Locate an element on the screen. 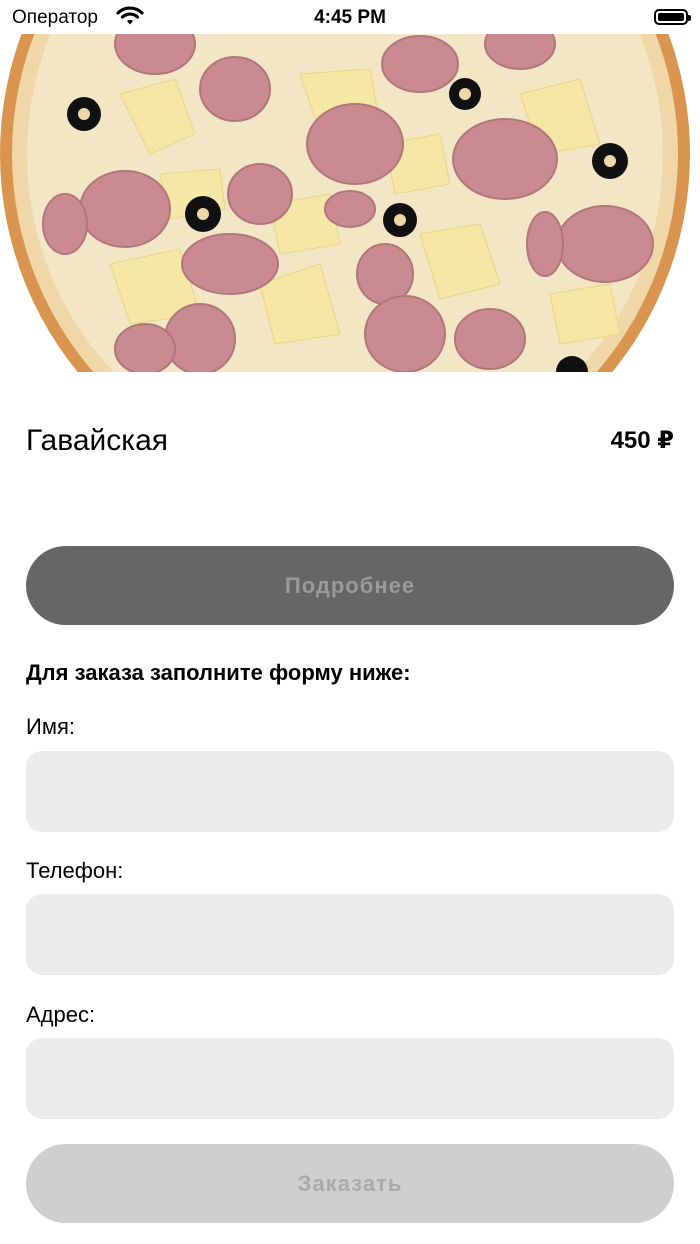 This screenshot has width=700, height=1244. status-bar: Оператор 4:45 PM is located at coordinates (350, 17).